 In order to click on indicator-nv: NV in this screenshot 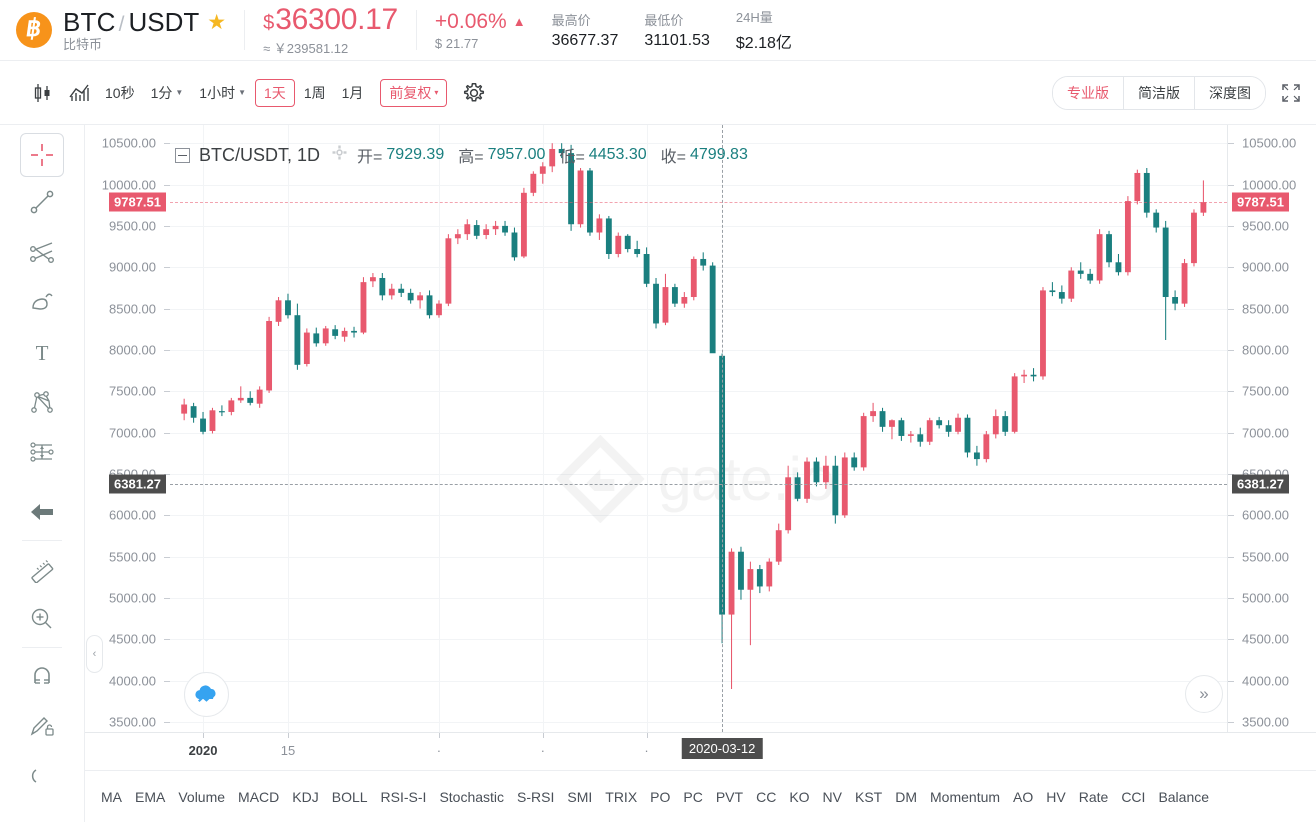, I will do `click(832, 797)`.